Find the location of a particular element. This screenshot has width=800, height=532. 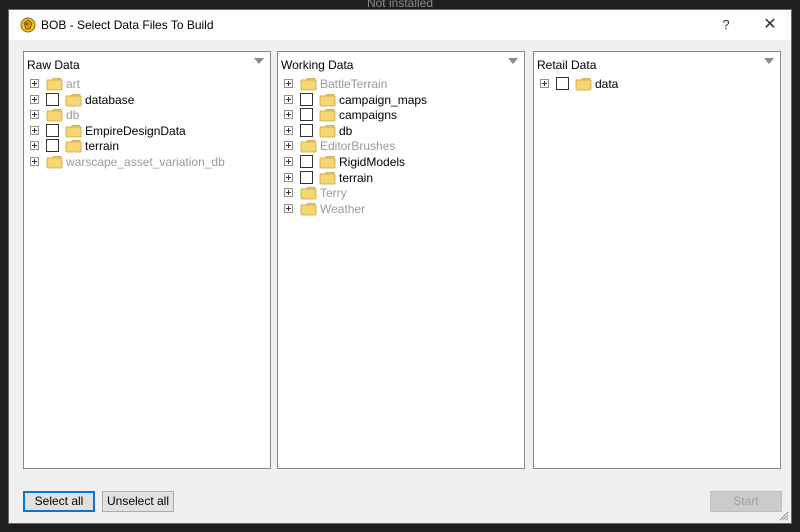

title-bar: BOB - Select Data Files To Build ? ✕ is located at coordinates (400, 25).